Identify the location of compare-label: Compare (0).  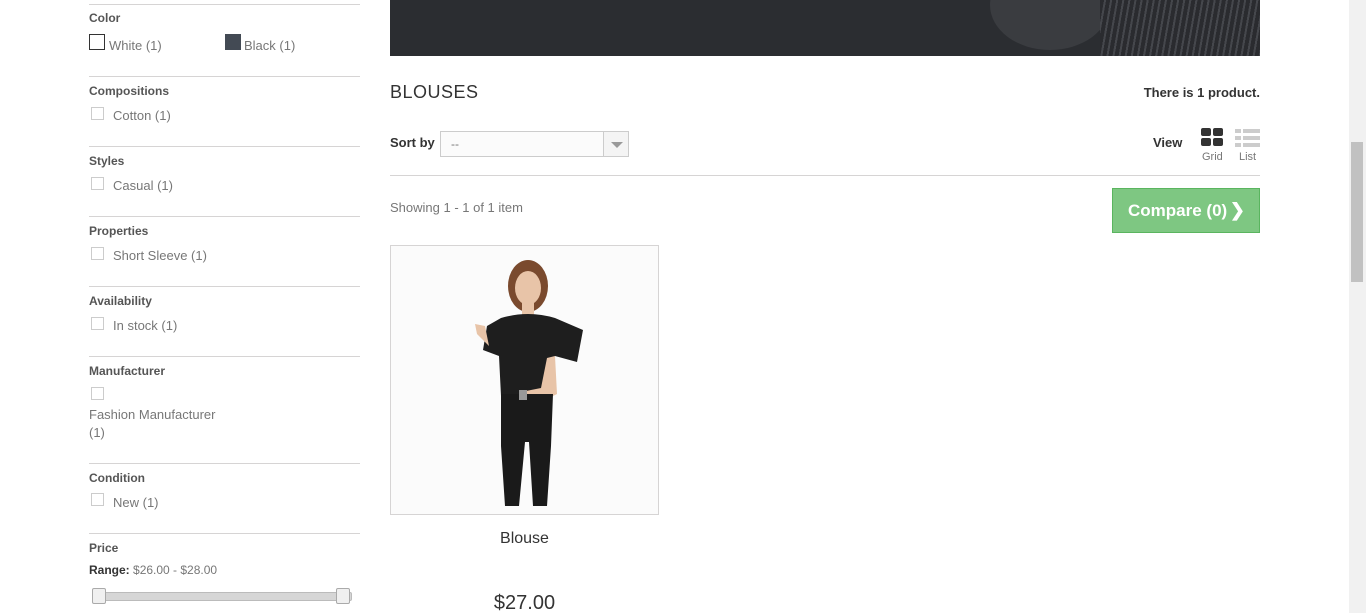
(1178, 210).